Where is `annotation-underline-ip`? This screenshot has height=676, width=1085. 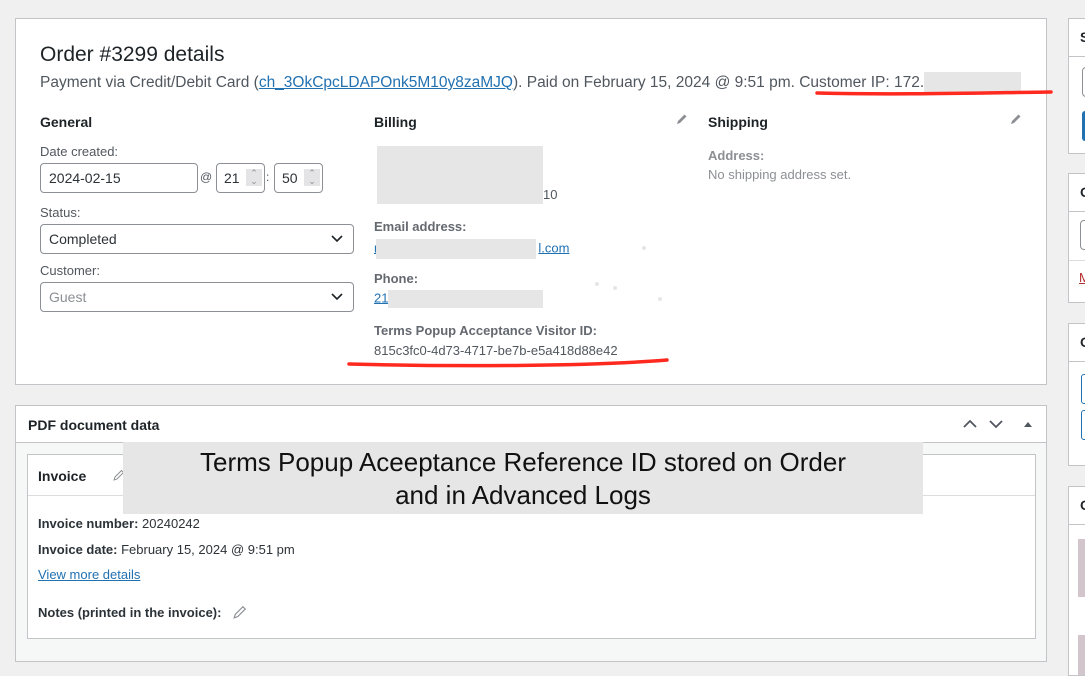
annotation-underline-ip is located at coordinates (934, 93).